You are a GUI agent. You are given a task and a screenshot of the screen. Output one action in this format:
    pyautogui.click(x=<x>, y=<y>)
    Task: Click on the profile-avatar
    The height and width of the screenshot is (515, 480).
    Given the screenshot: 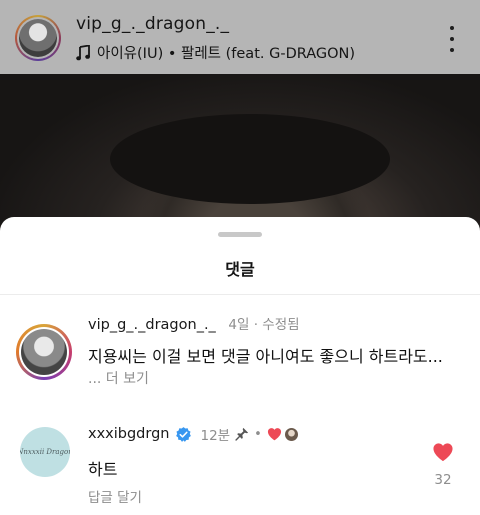 What is the action you would take?
    pyautogui.click(x=38, y=38)
    